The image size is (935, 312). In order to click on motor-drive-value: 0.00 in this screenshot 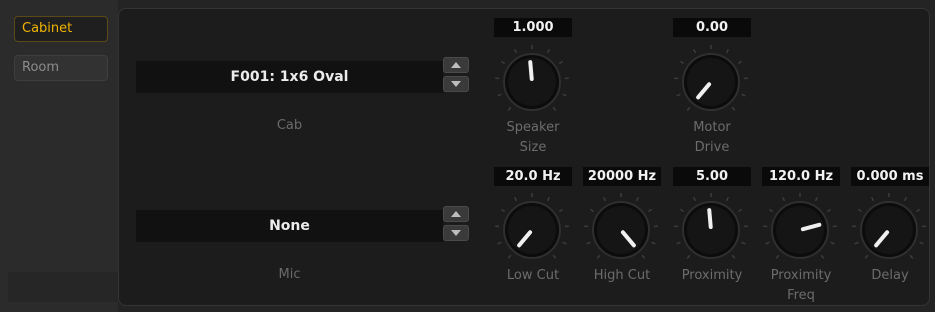, I will do `click(712, 27)`.